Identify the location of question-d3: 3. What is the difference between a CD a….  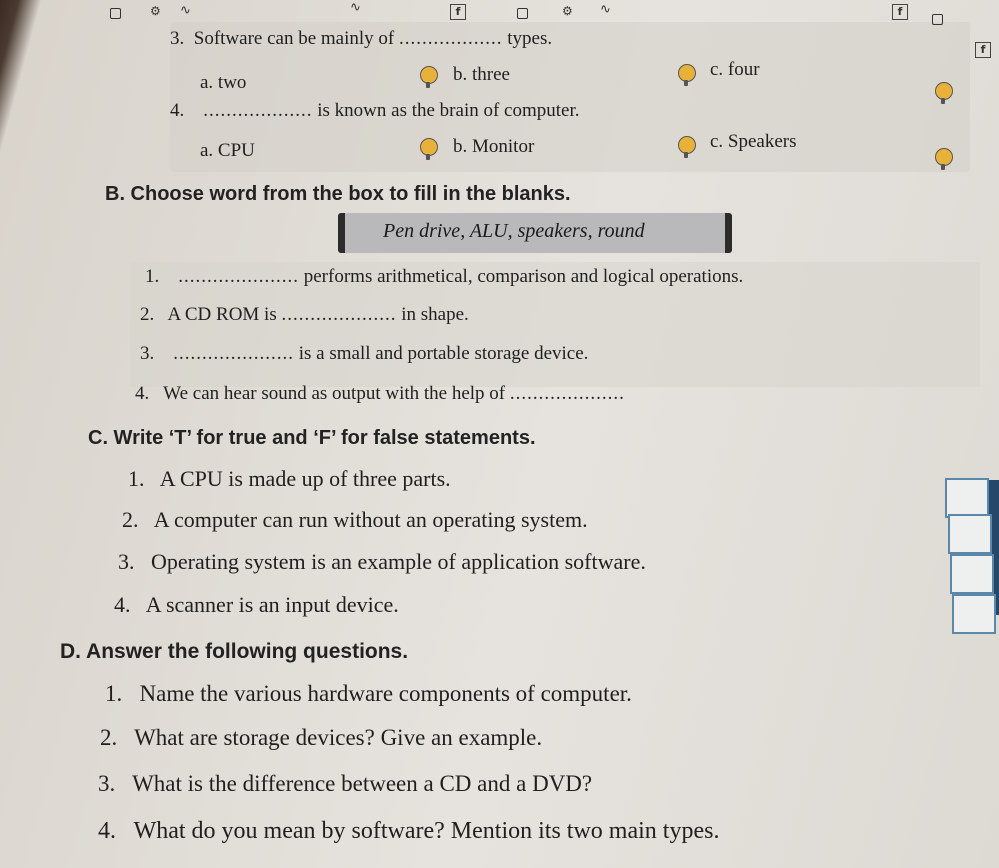
(345, 783).